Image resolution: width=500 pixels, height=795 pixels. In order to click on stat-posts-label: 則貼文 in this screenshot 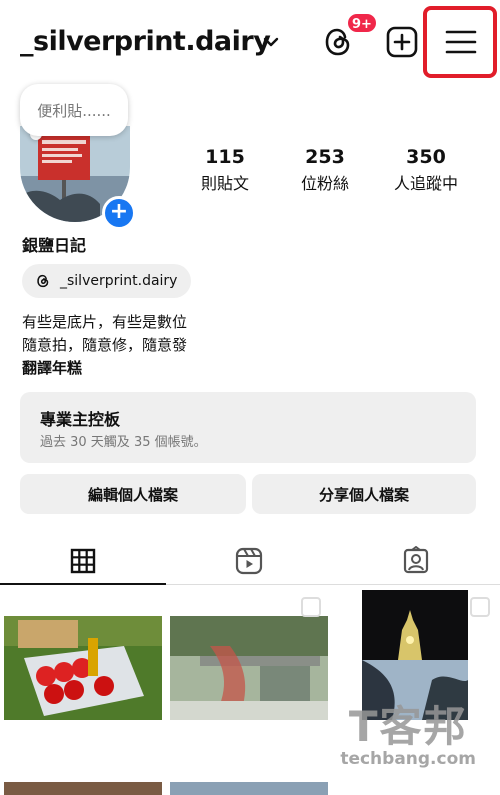, I will do `click(224, 183)`.